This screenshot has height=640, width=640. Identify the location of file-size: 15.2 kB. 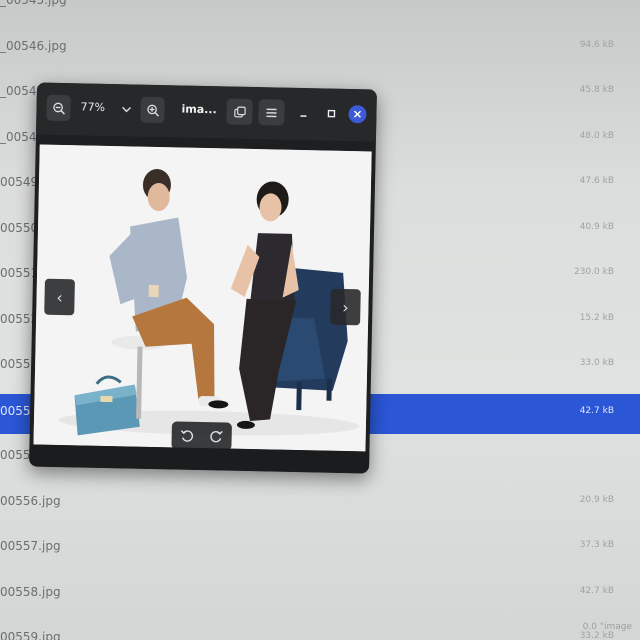
(596, 317).